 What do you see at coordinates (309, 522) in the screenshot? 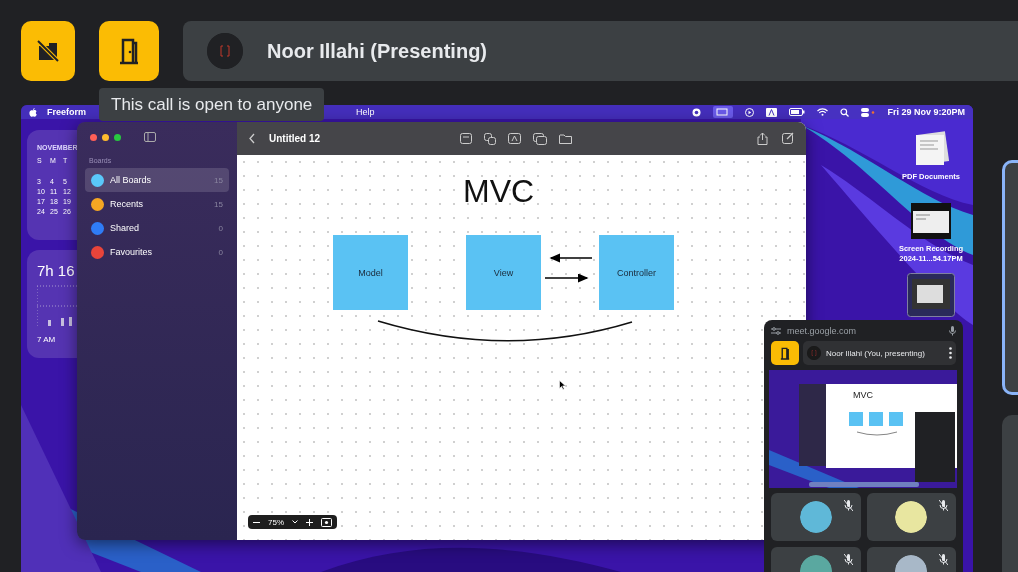
I see `plus-icon` at bounding box center [309, 522].